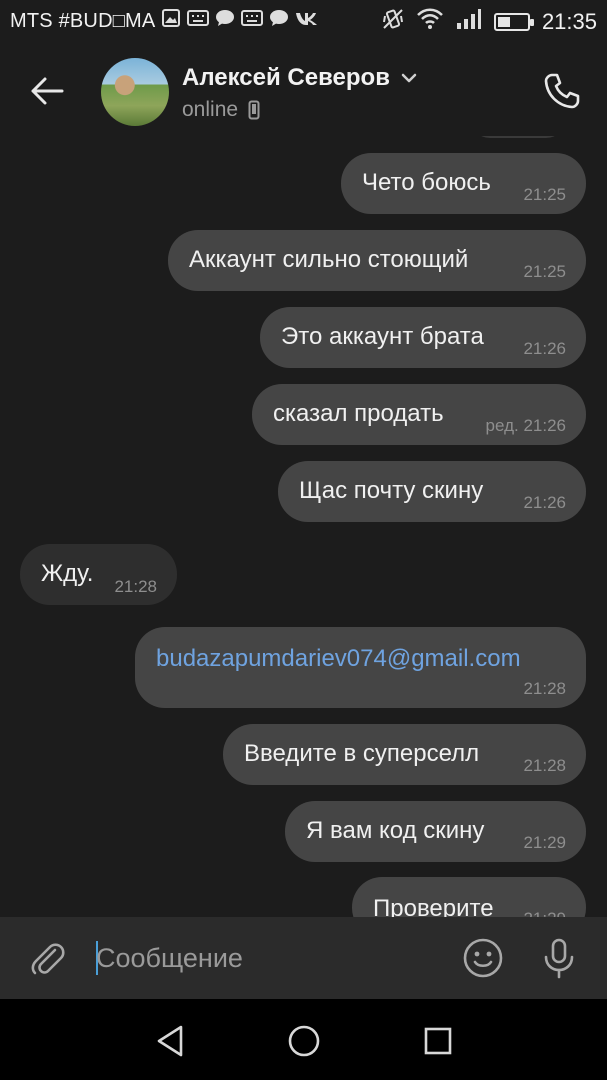  I want to click on message-composer, so click(303, 958).